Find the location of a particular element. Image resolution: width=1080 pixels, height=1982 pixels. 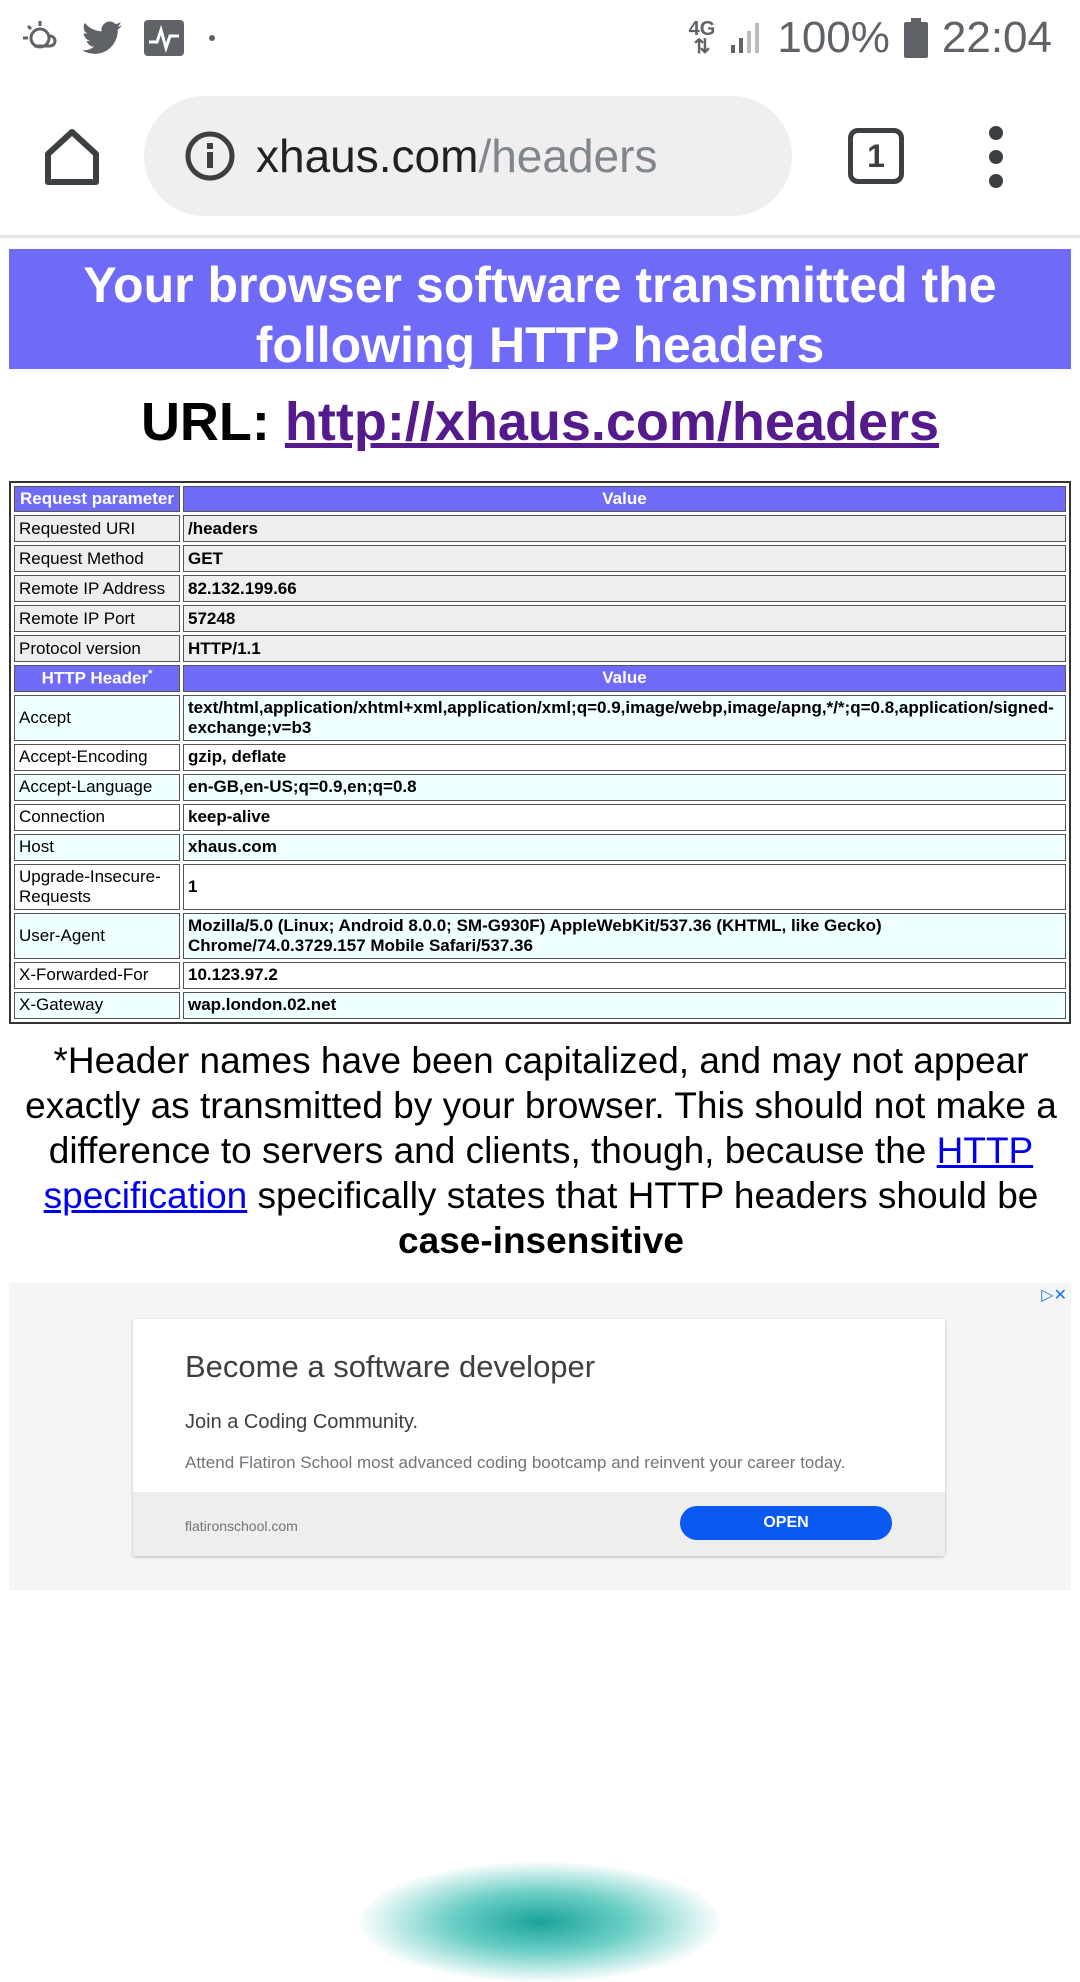

tab-count: 1 is located at coordinates (876, 155).